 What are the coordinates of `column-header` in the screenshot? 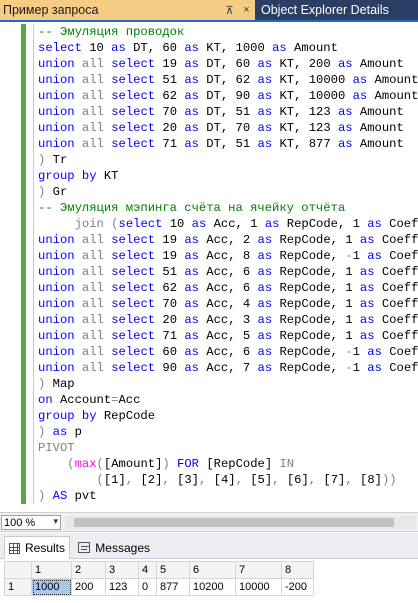 It's located at (18, 570).